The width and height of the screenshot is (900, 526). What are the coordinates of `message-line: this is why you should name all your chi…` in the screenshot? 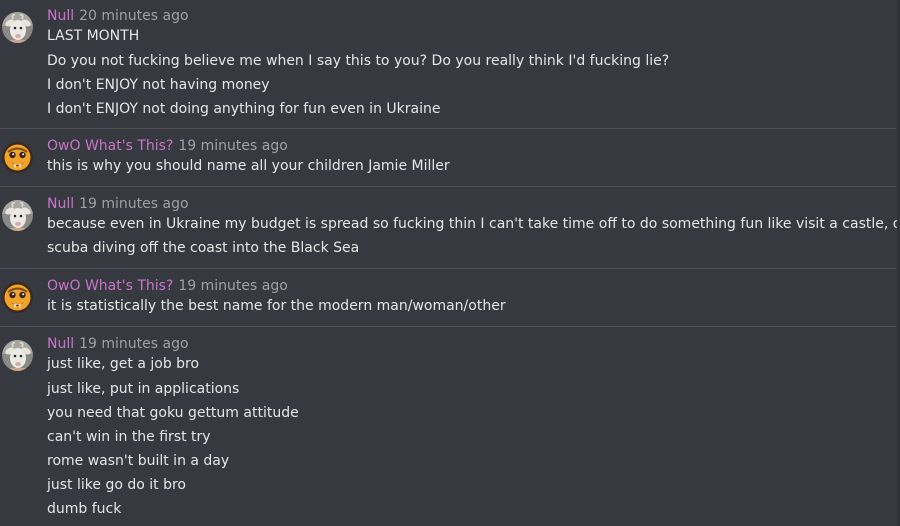 It's located at (248, 166).